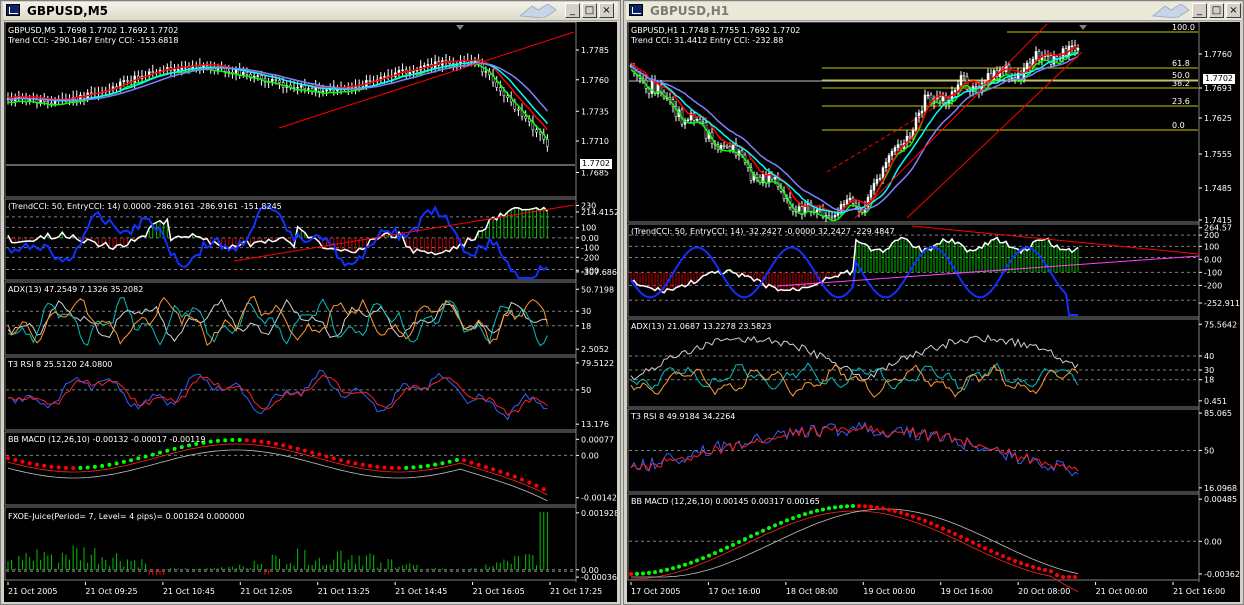 This screenshot has height=605, width=1244. I want to click on adx-line, so click(277, 320).